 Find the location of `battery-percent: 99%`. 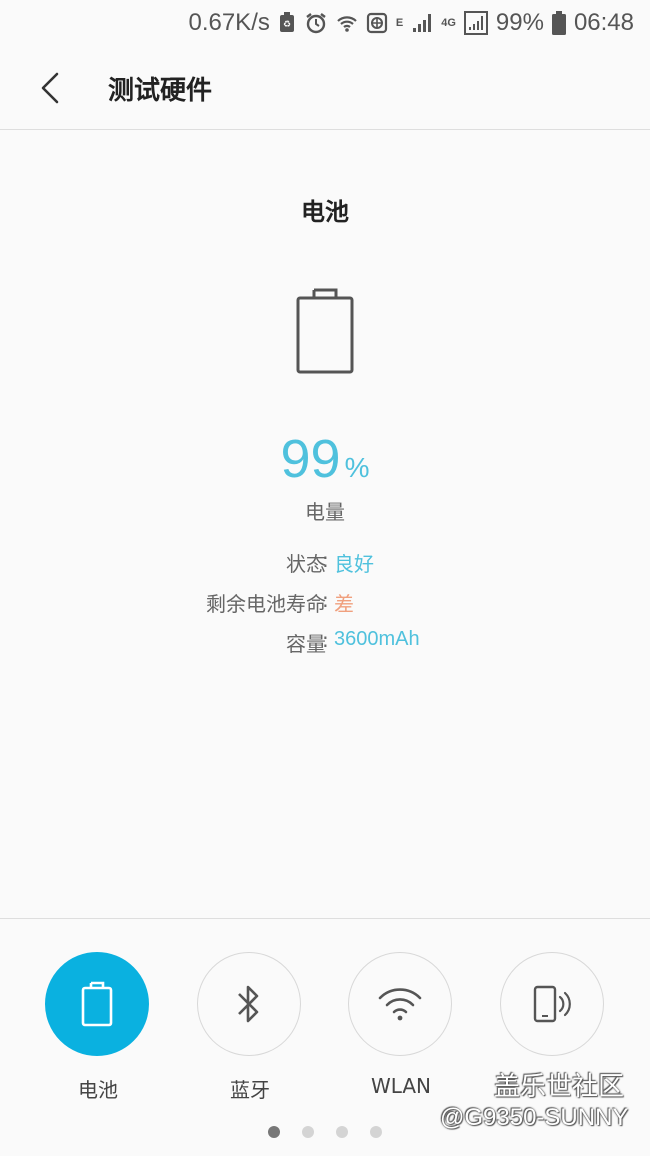

battery-percent: 99% is located at coordinates (519, 22).